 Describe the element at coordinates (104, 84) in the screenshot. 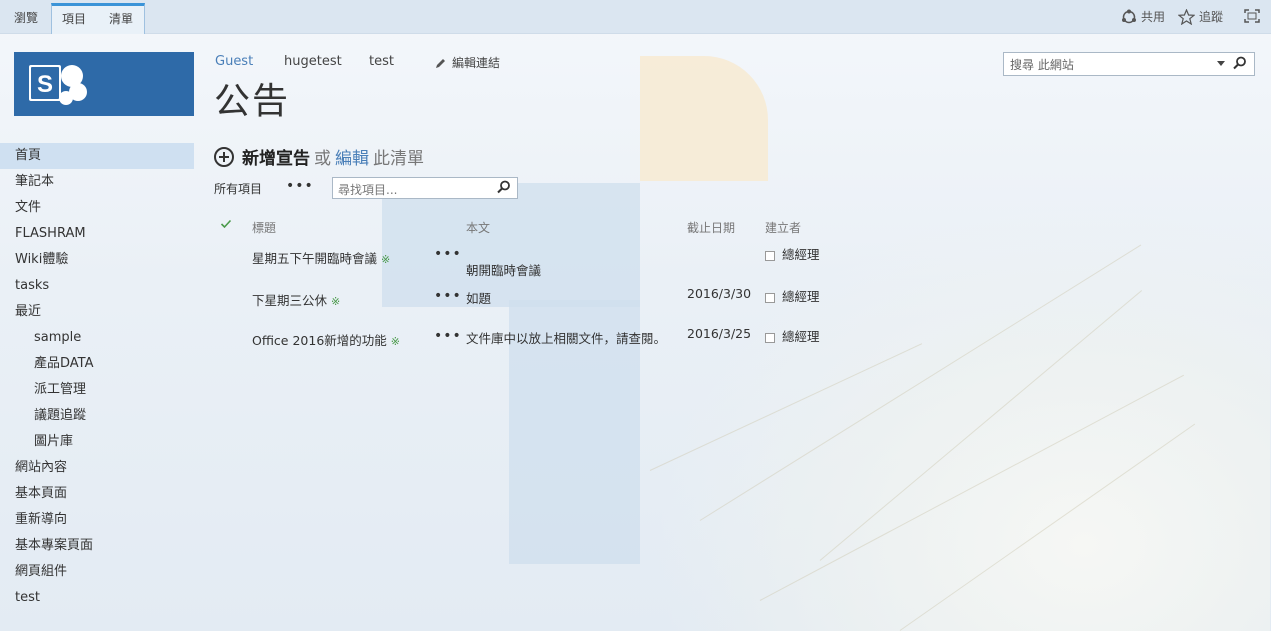

I see `site-logo: S` at that location.